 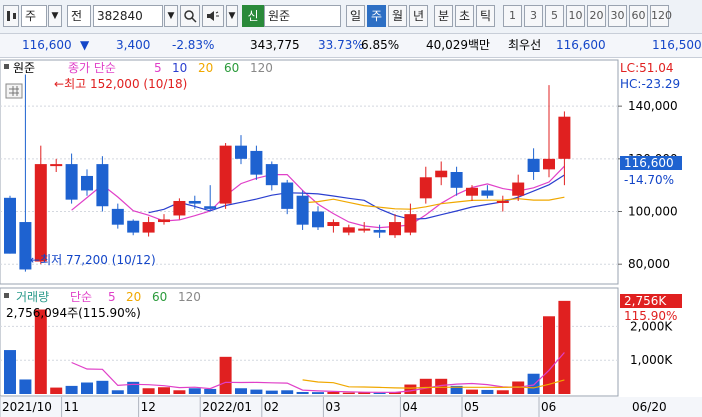 I want to click on low-marker: ←최저 77,200 (10/12), so click(x=93, y=260).